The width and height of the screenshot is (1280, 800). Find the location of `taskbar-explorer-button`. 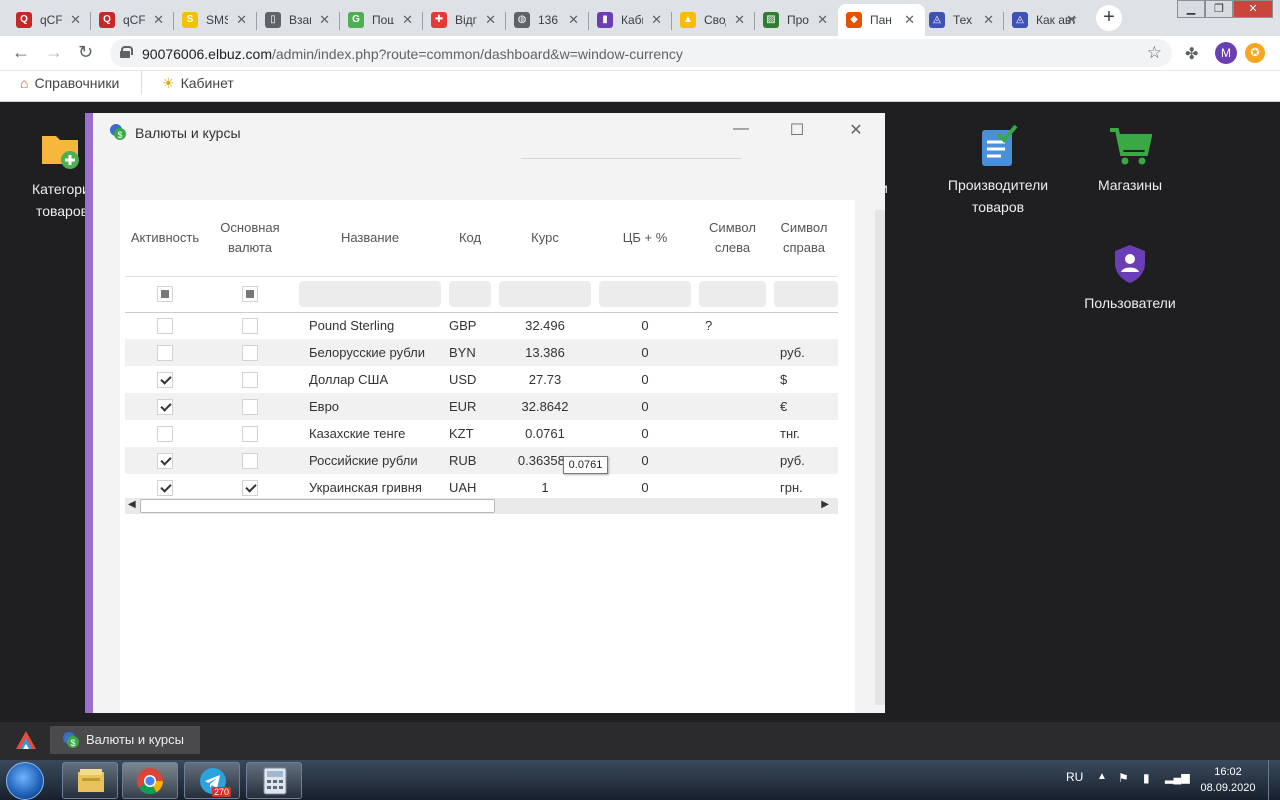

taskbar-explorer-button is located at coordinates (90, 780).